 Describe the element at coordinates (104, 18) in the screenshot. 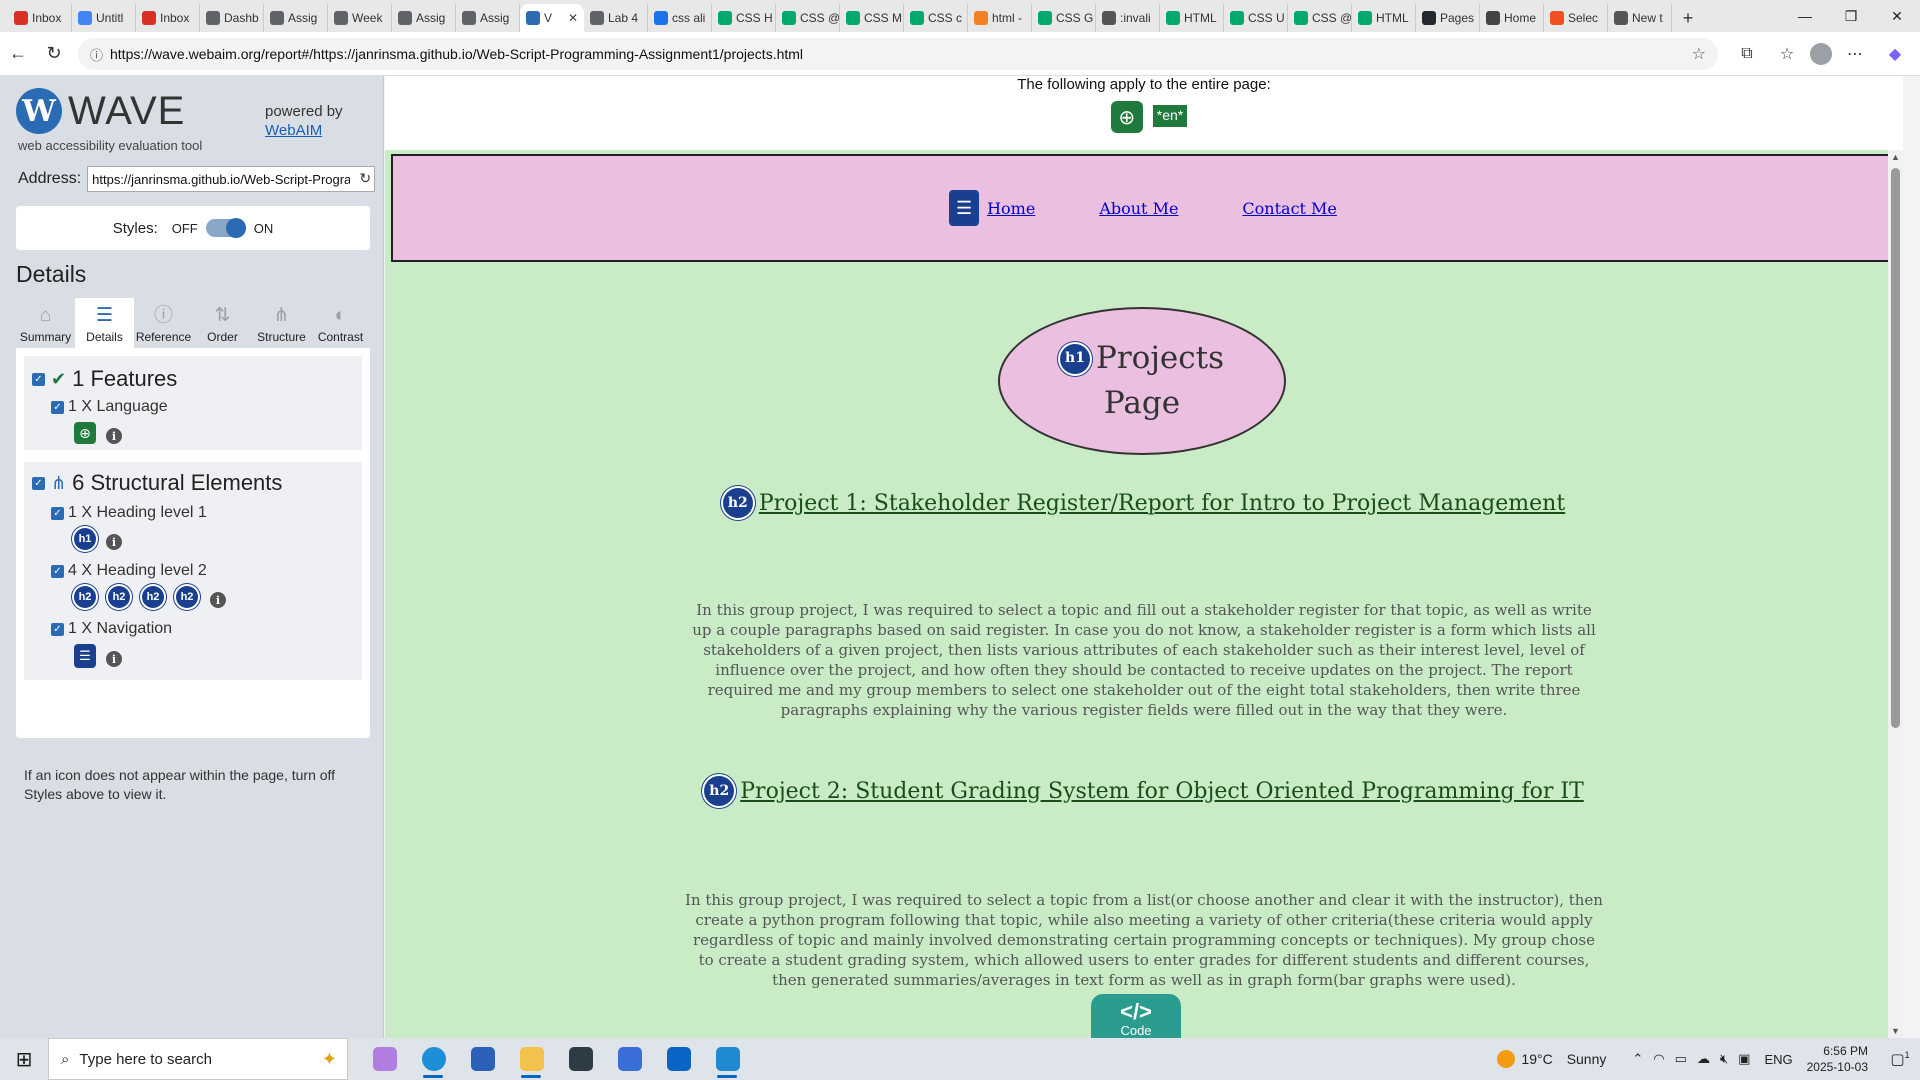

I see `browser-tab: Untitl` at that location.